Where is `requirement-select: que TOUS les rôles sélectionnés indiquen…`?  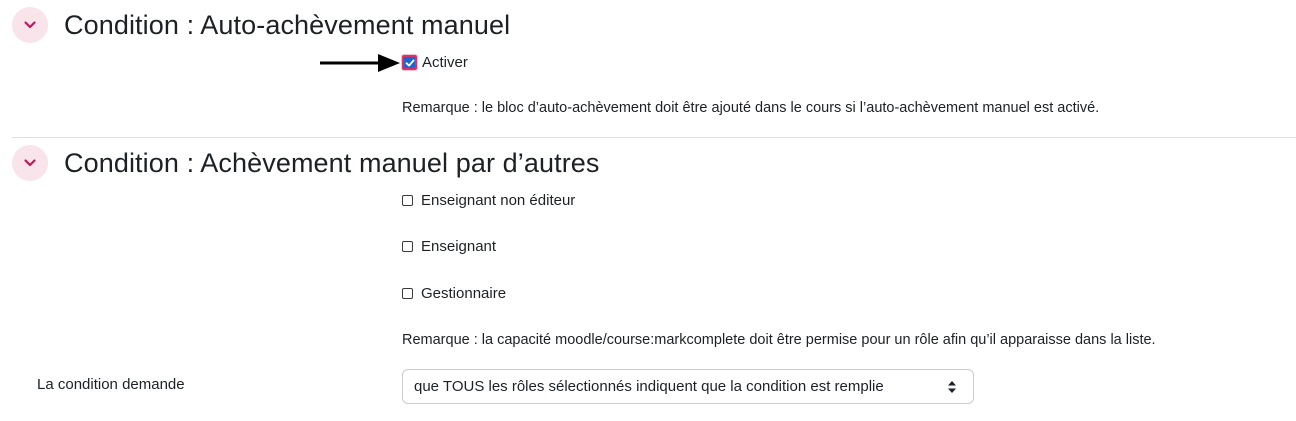
requirement-select: que TOUS les rôles sélectionnés indiquen… is located at coordinates (688, 386).